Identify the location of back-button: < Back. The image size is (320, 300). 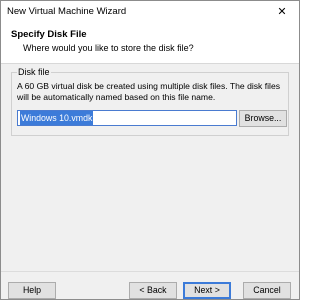
(153, 290).